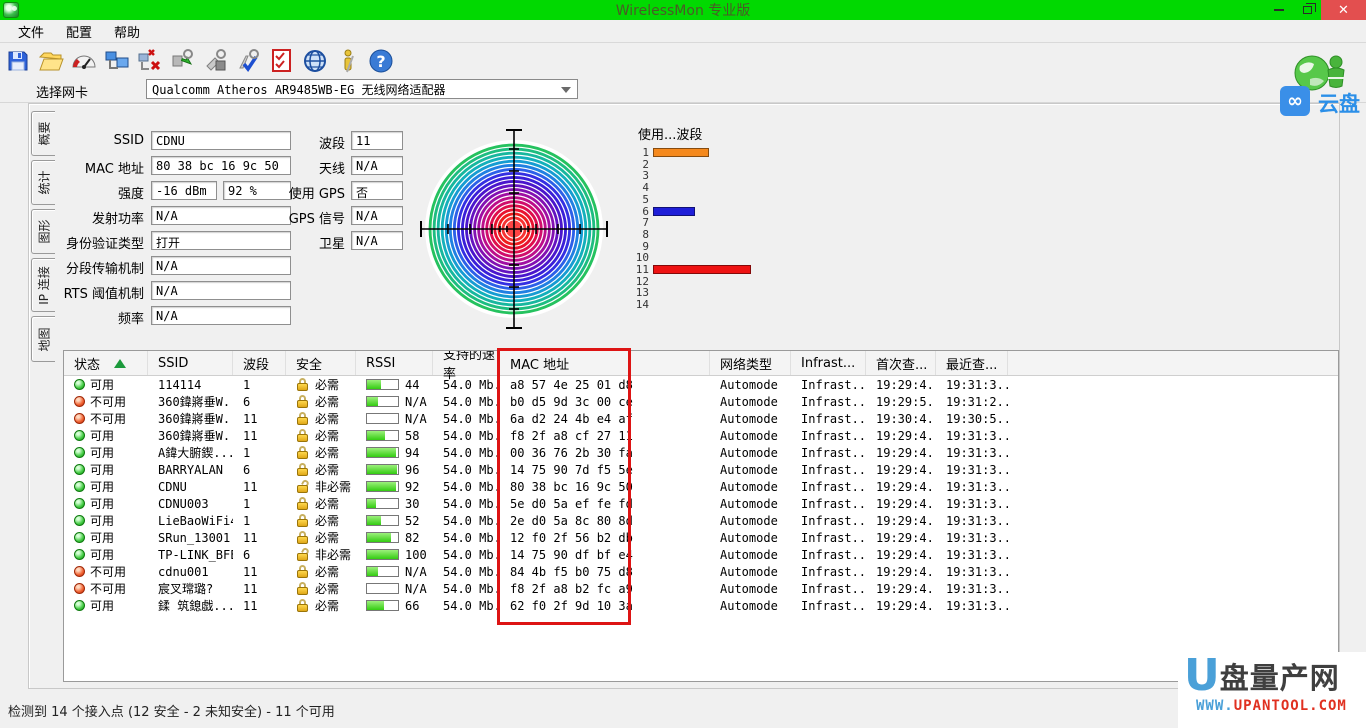 The image size is (1366, 728). Describe the element at coordinates (1295, 101) in the screenshot. I see `cloud-icon: ∞` at that location.